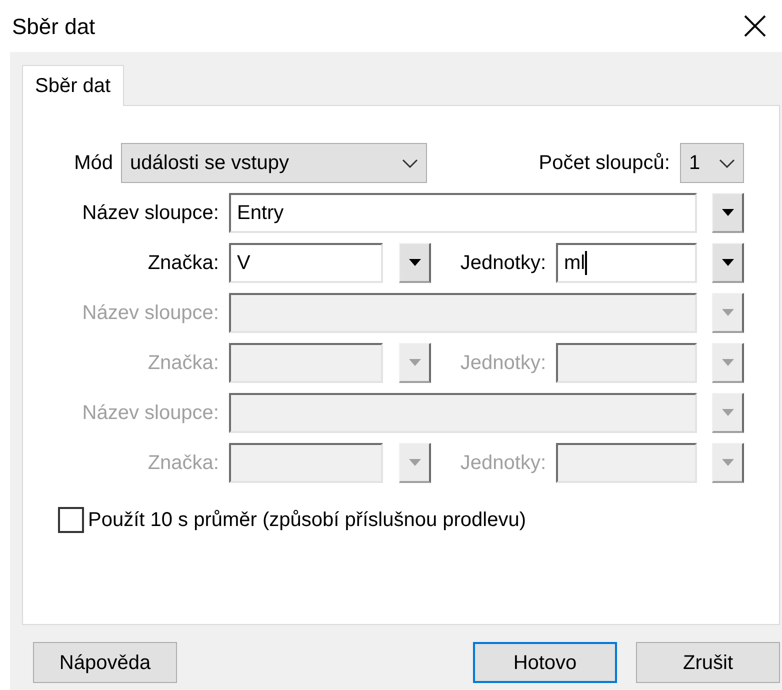 Image resolution: width=782 pixels, height=690 pixels. What do you see at coordinates (708, 662) in the screenshot?
I see `dialog-button: Zrušit` at bounding box center [708, 662].